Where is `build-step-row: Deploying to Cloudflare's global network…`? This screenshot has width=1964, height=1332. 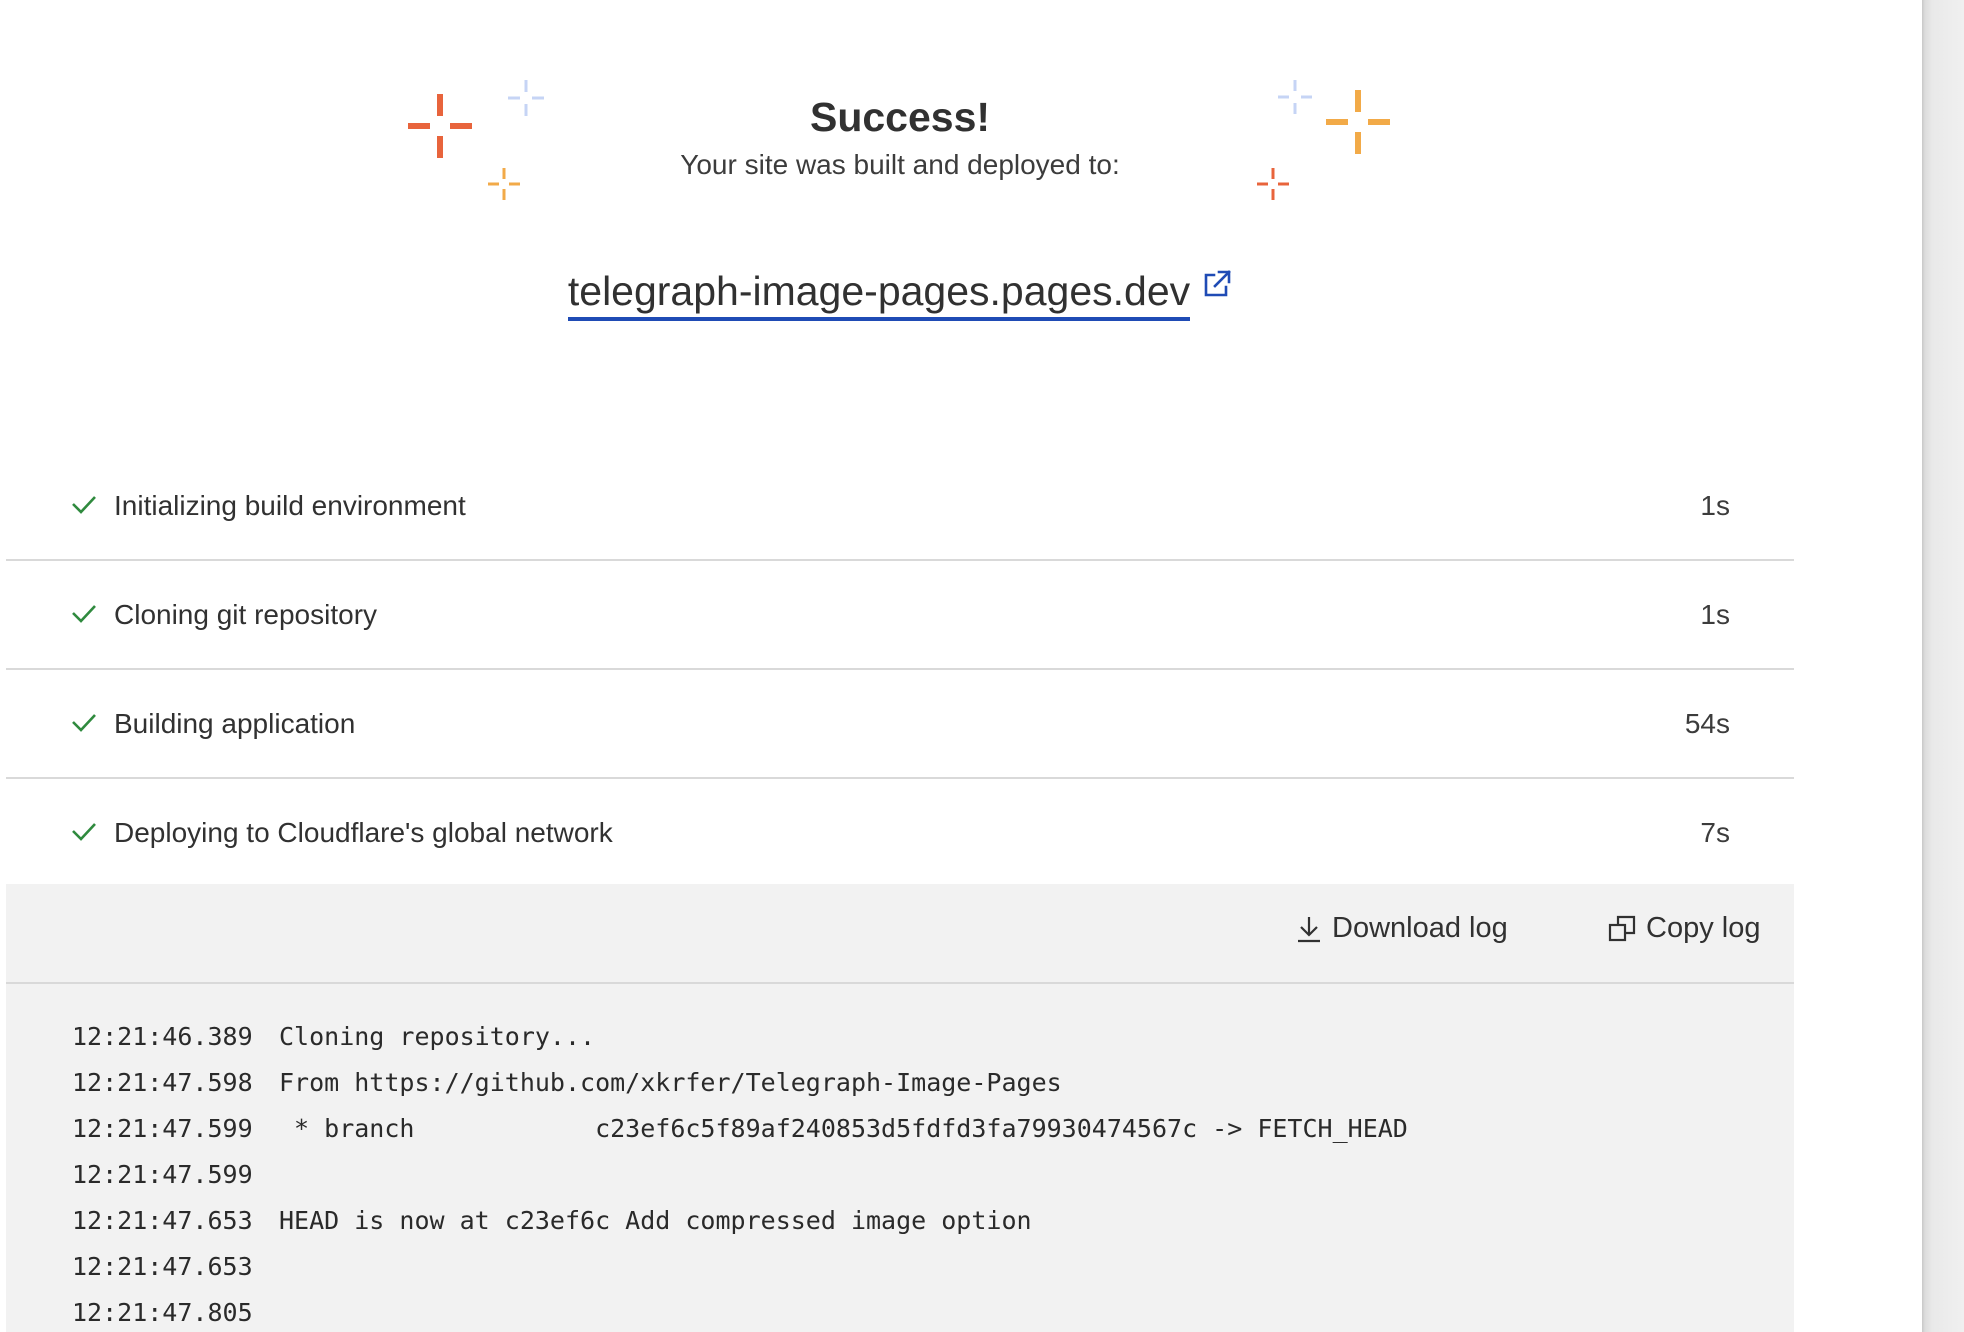
build-step-row: Deploying to Cloudflare's global network… is located at coordinates (900, 833).